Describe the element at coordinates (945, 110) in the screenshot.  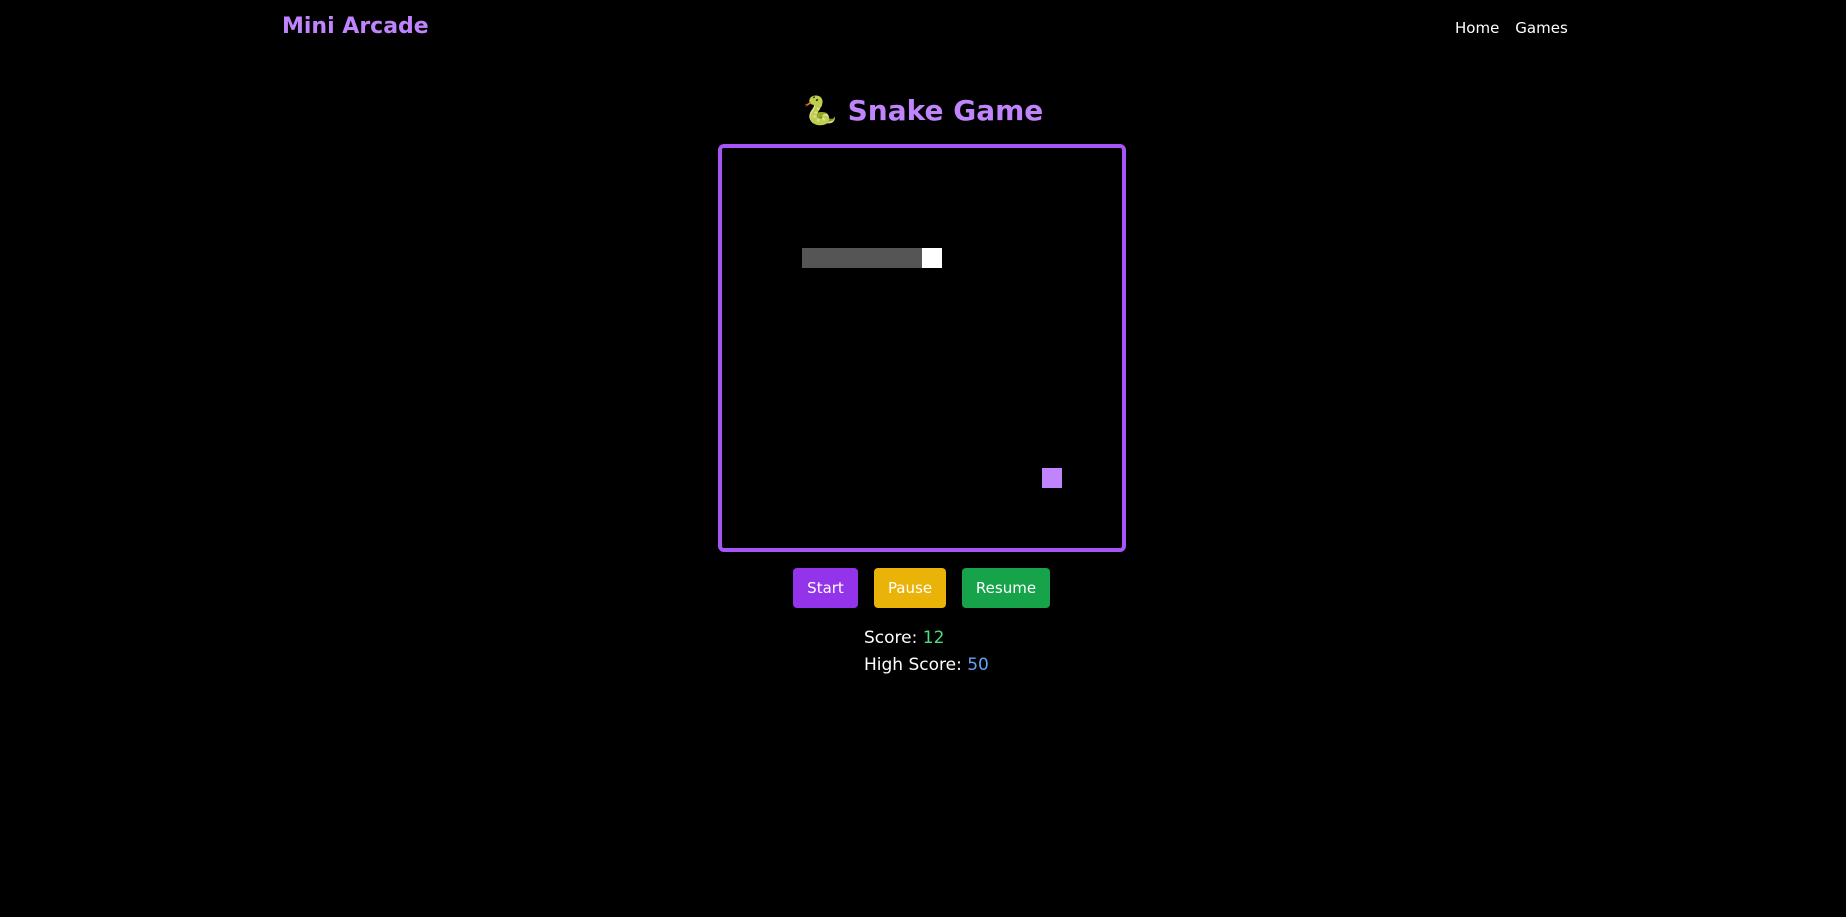
I see `page-title-text: Snake Game` at that location.